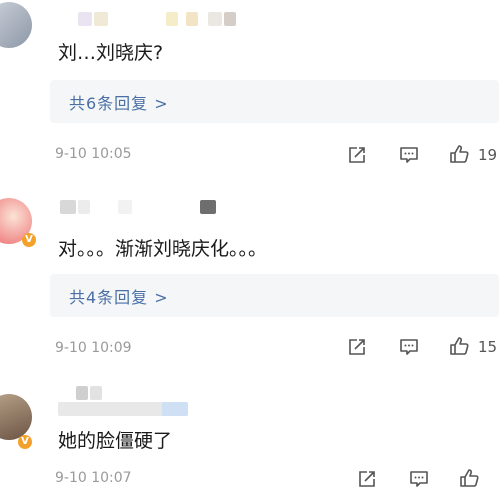 This screenshot has height=493, width=499. What do you see at coordinates (488, 347) in the screenshot?
I see `like-count: 15` at bounding box center [488, 347].